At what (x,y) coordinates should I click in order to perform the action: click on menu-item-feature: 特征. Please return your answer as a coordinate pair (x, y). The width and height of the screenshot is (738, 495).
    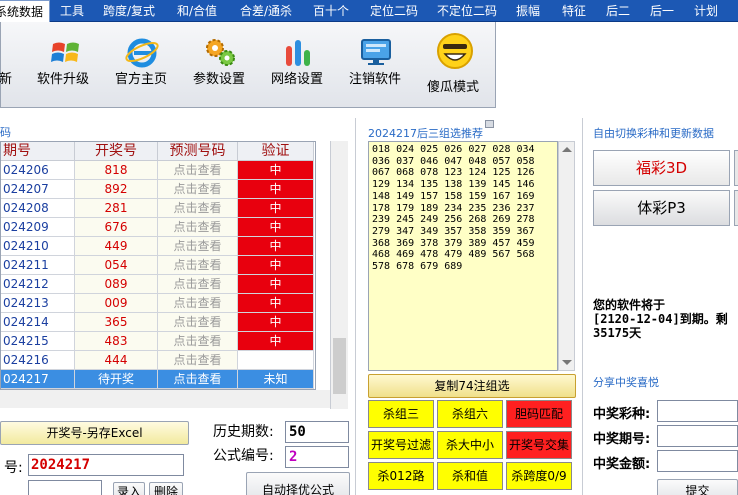
    Looking at the image, I should click on (574, 11).